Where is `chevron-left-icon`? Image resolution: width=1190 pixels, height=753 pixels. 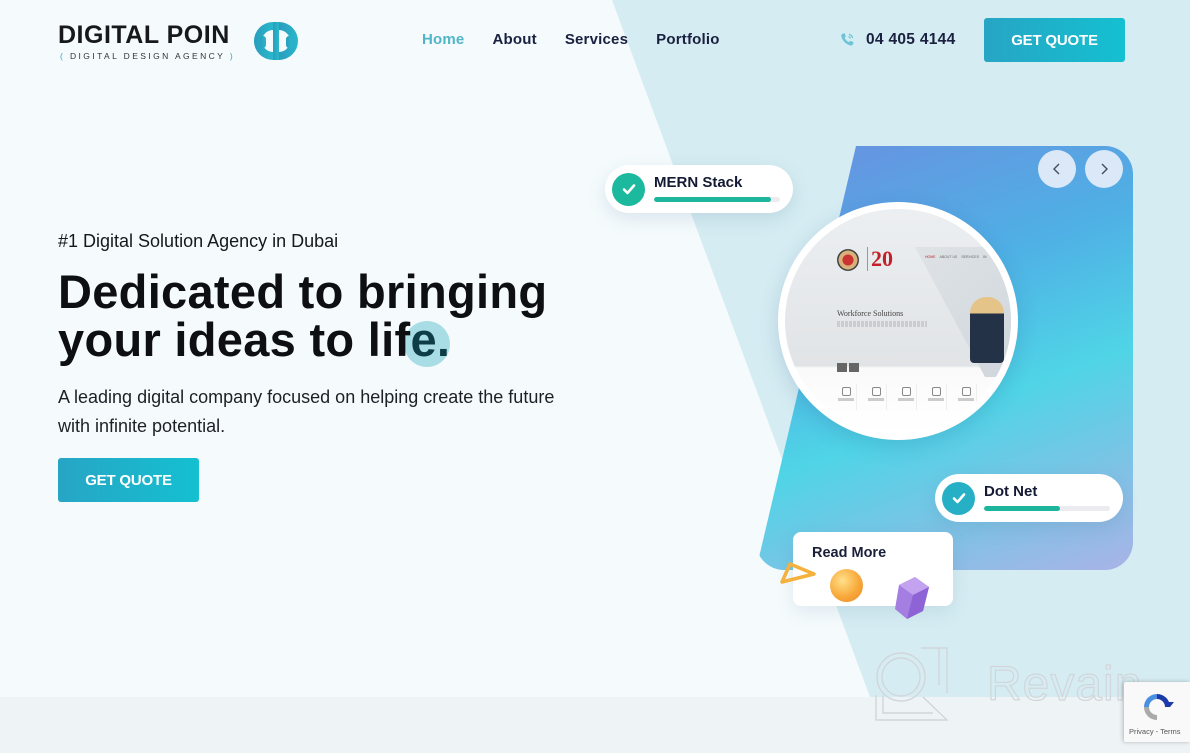 chevron-left-icon is located at coordinates (1056, 169).